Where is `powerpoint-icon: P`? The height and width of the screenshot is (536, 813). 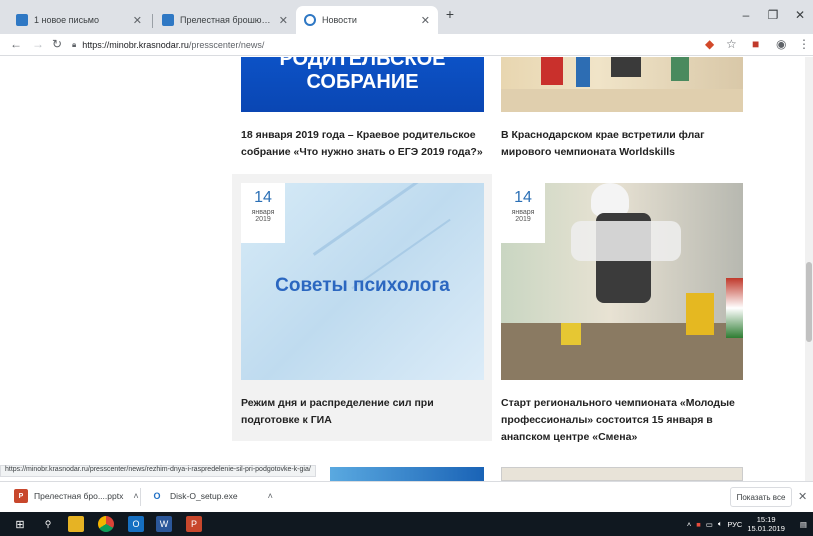
powerpoint-icon: P is located at coordinates (194, 524).